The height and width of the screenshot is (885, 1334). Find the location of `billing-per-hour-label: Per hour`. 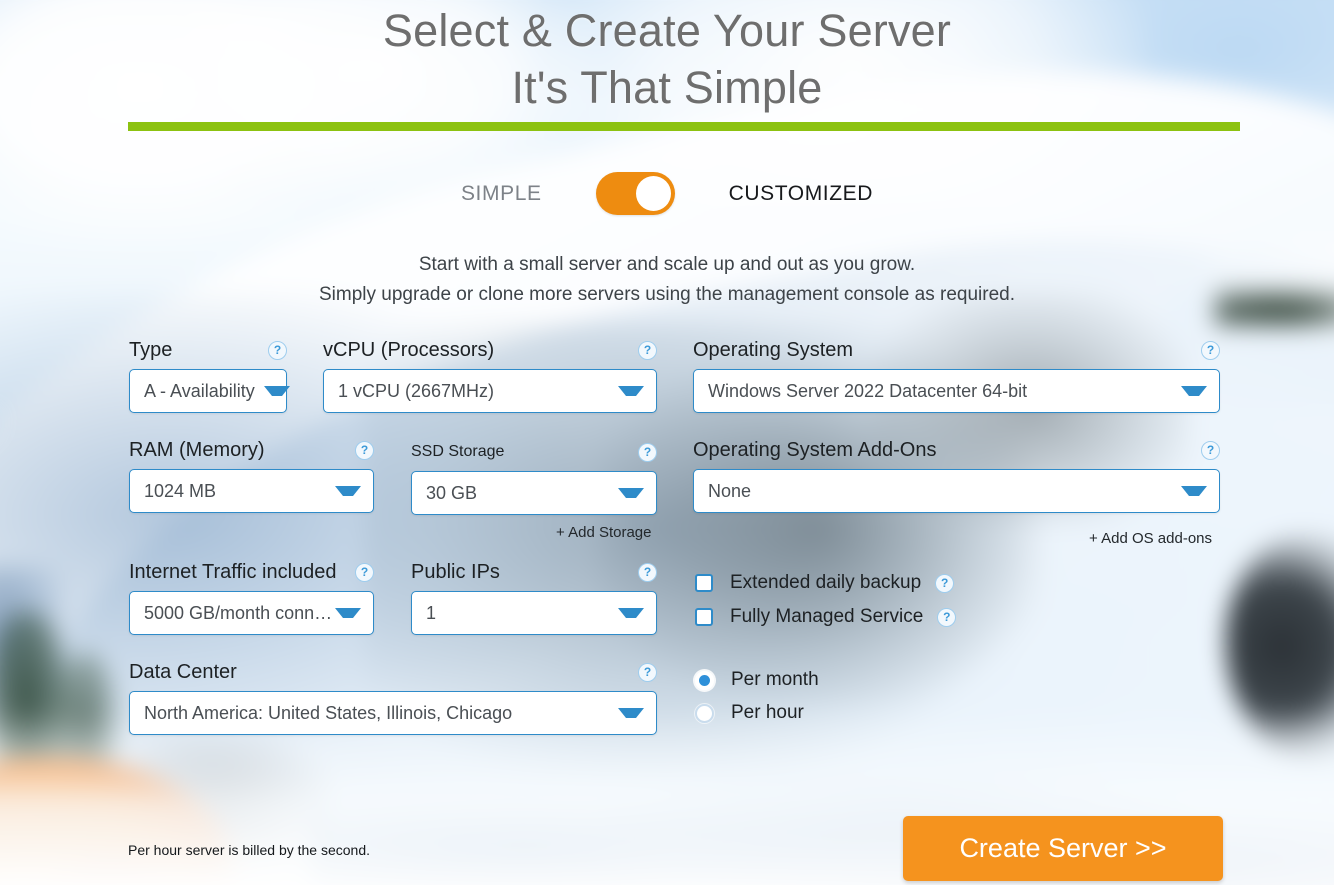

billing-per-hour-label: Per hour is located at coordinates (767, 712).